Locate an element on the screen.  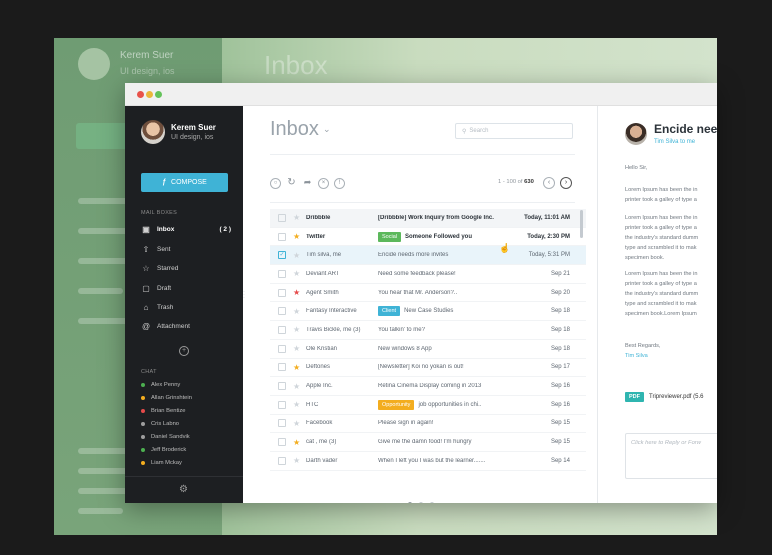
chat-contact: Jeff Broderick is located at coordinates (163, 450).